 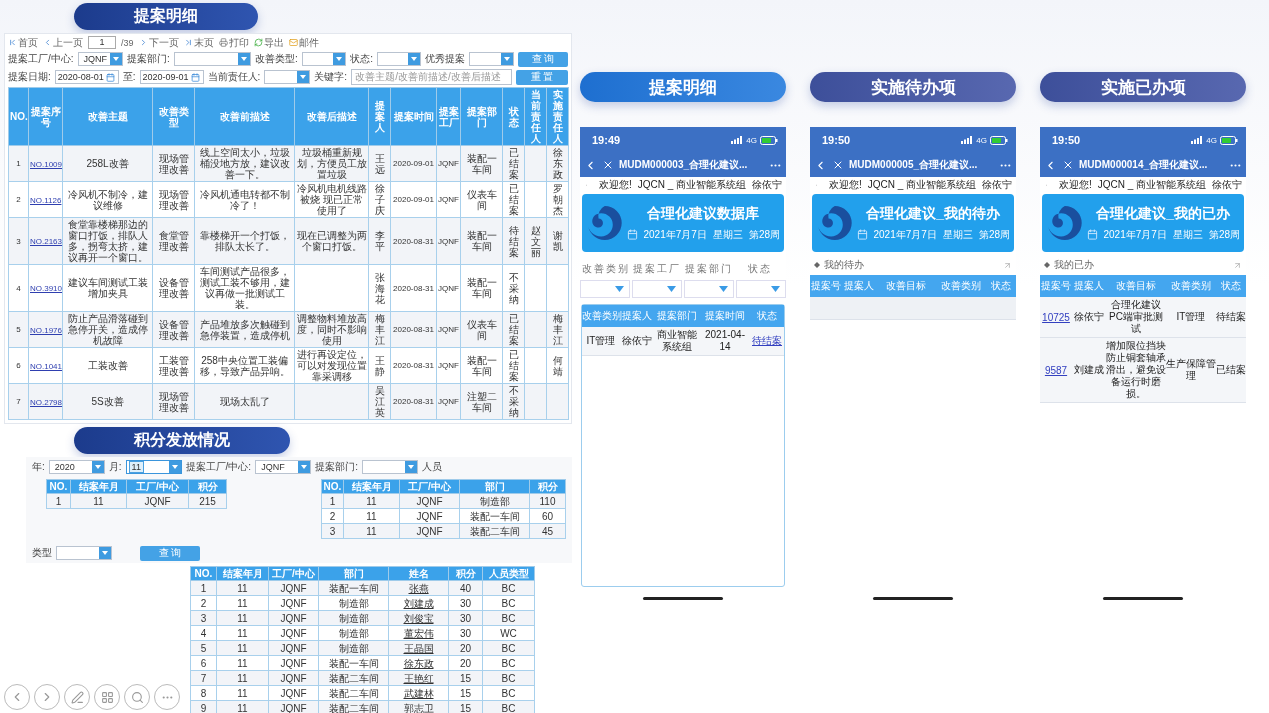 What do you see at coordinates (767, 341) in the screenshot?
I see `status-link: 待结案` at bounding box center [767, 341].